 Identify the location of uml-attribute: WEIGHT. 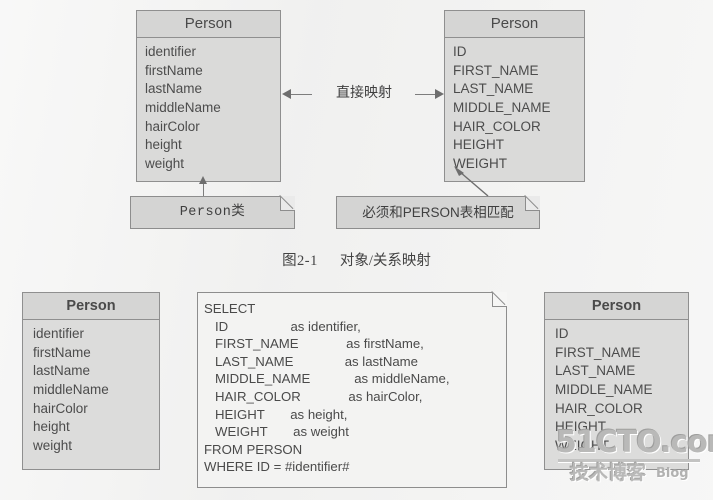
(582, 445).